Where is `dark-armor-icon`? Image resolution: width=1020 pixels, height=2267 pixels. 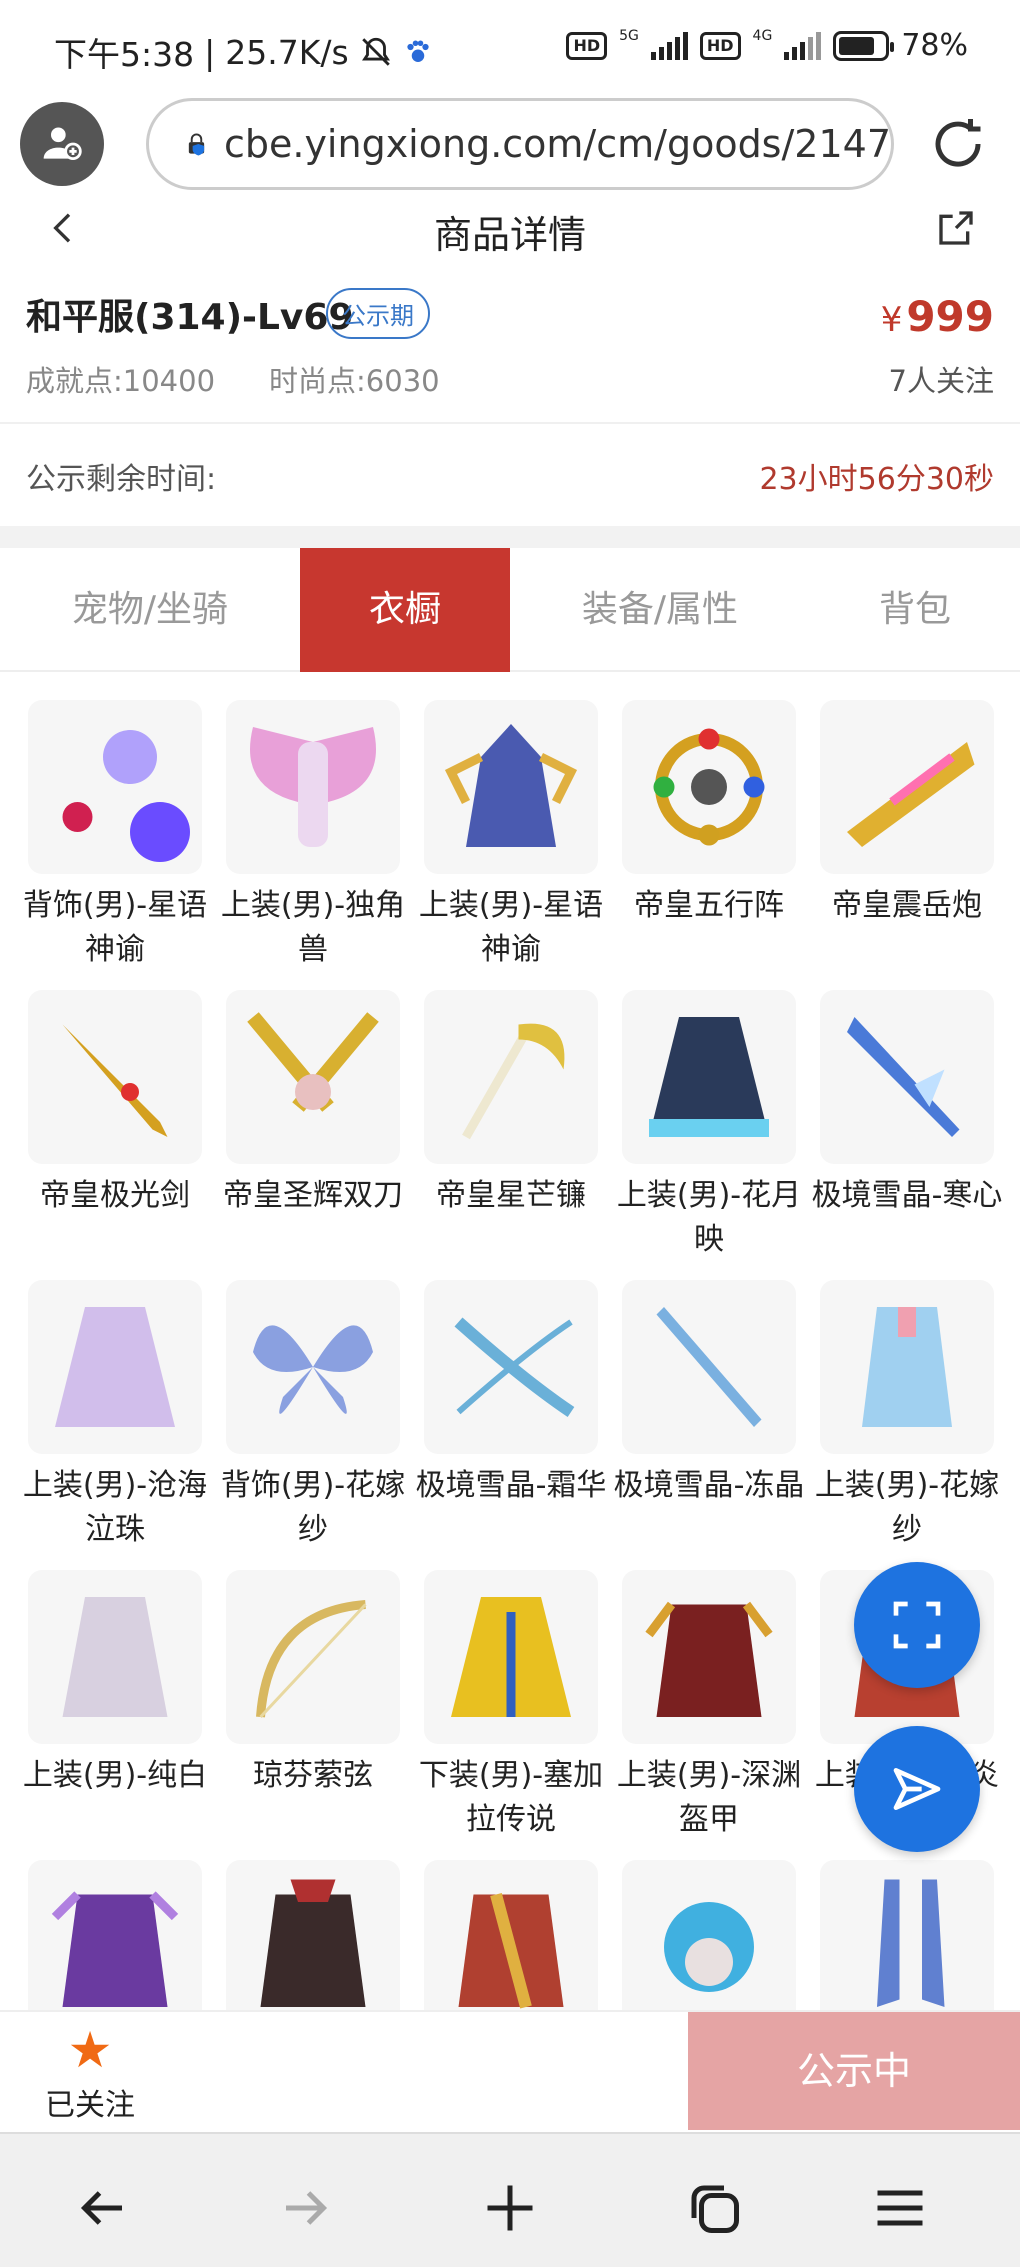
dark-armor-icon is located at coordinates (709, 1659).